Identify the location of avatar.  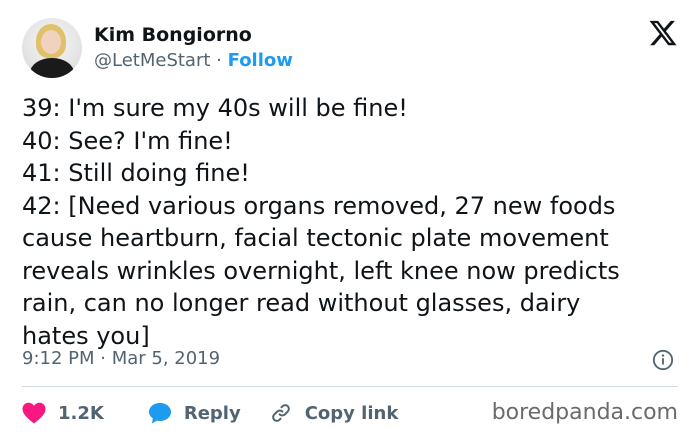
(52, 48).